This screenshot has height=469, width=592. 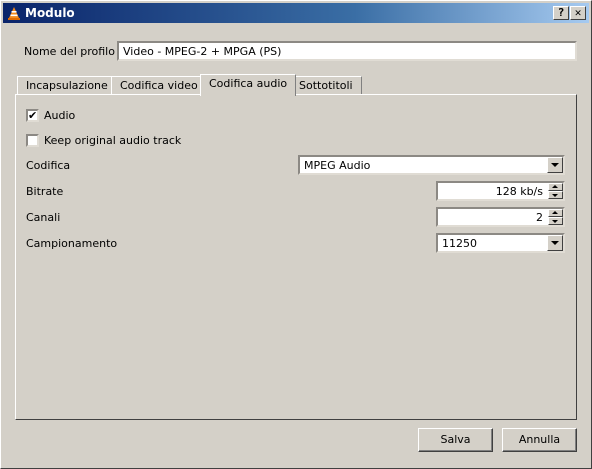 I want to click on tab-codifica-video: Codifica video, so click(x=159, y=85).